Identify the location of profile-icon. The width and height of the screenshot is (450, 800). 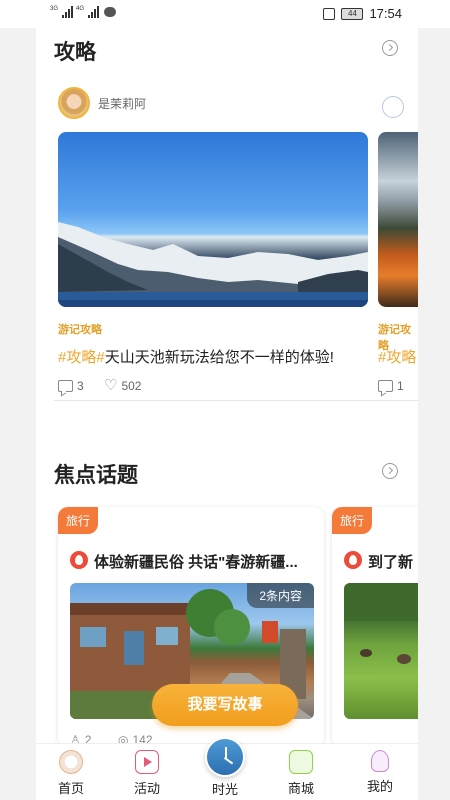
(380, 761).